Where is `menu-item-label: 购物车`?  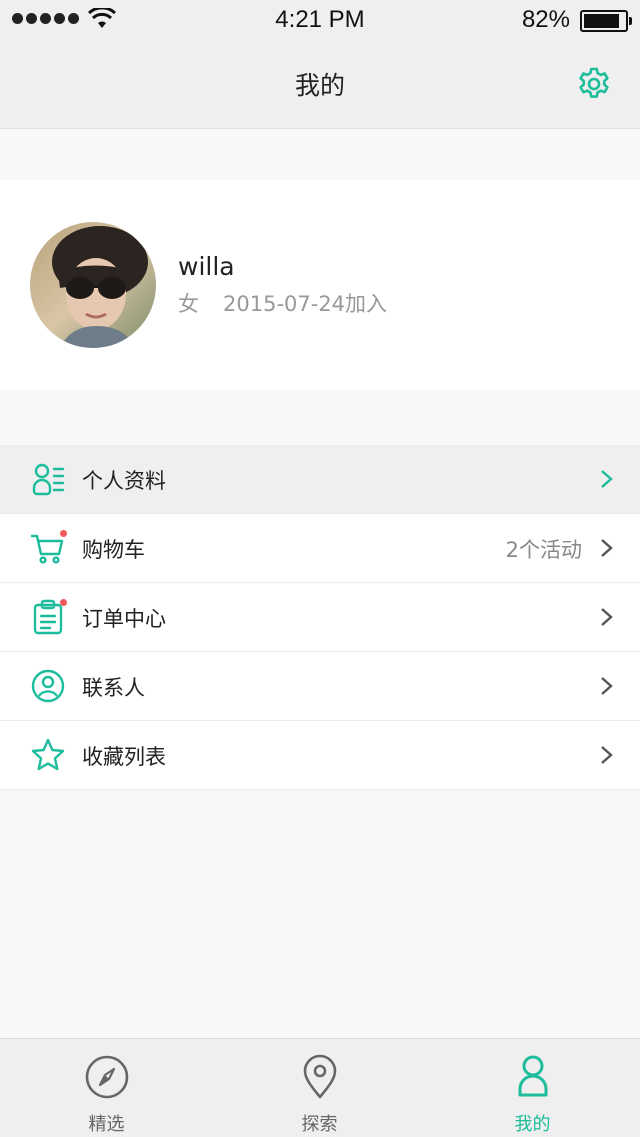
menu-item-label: 购物车 is located at coordinates (113, 550).